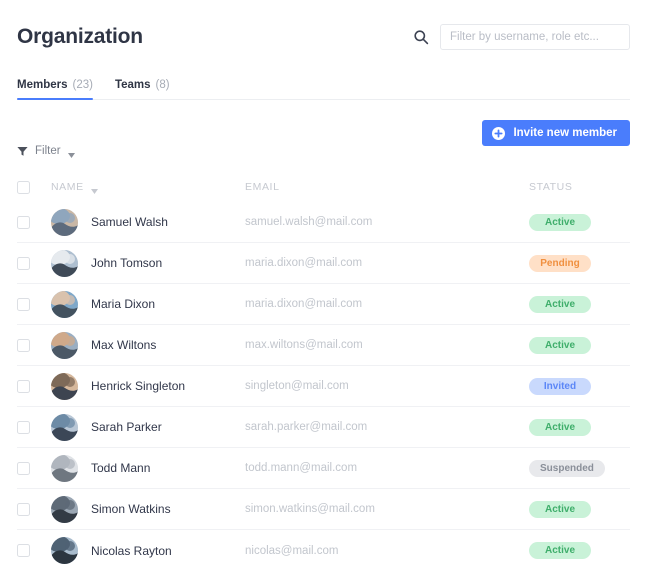 Image resolution: width=647 pixels, height=582 pixels. I want to click on table-row: John Tomson maria.dixon@mail.com Pending, so click(323, 263).